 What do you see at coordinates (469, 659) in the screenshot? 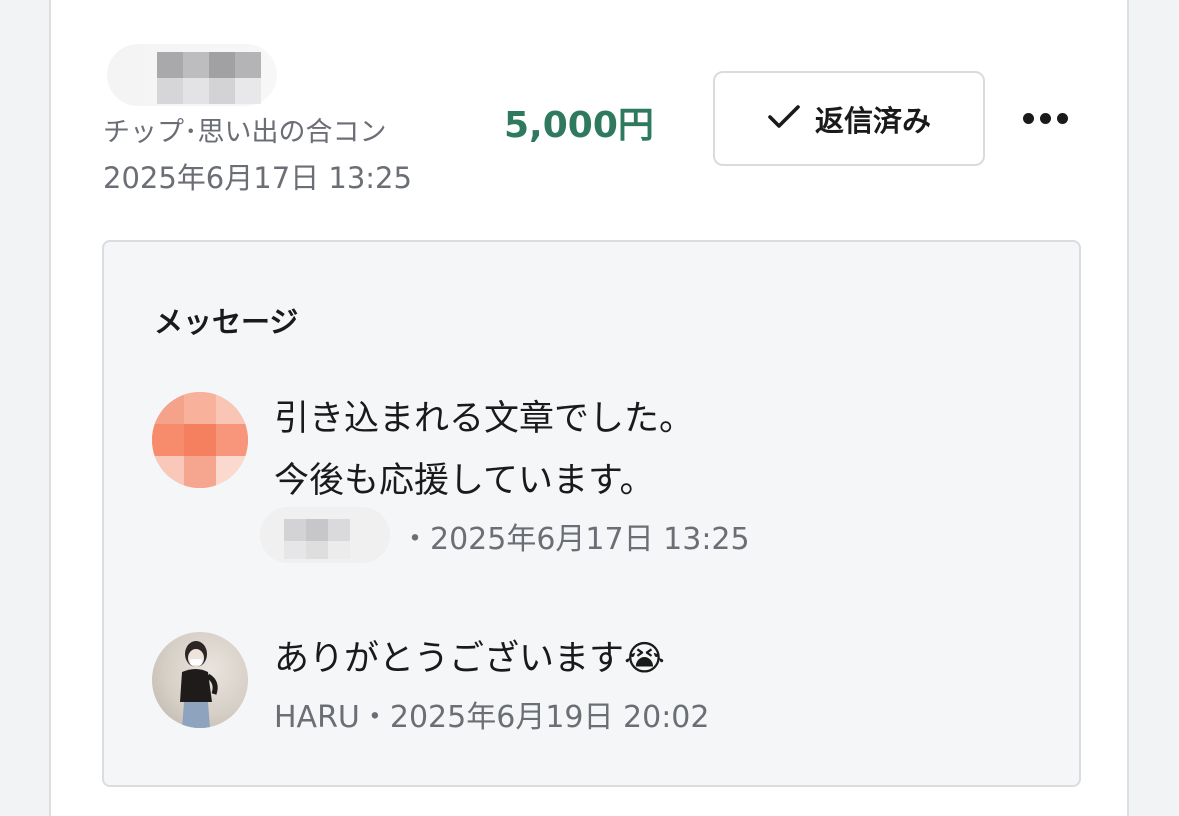
I see `message-2-line-1: ありがとうございます😭` at bounding box center [469, 659].